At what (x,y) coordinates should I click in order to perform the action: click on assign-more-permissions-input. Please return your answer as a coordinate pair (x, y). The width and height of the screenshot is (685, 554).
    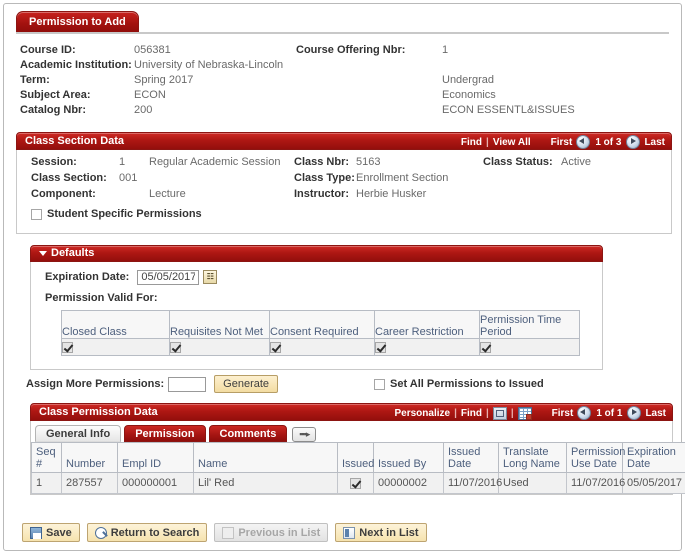
    Looking at the image, I should click on (187, 384).